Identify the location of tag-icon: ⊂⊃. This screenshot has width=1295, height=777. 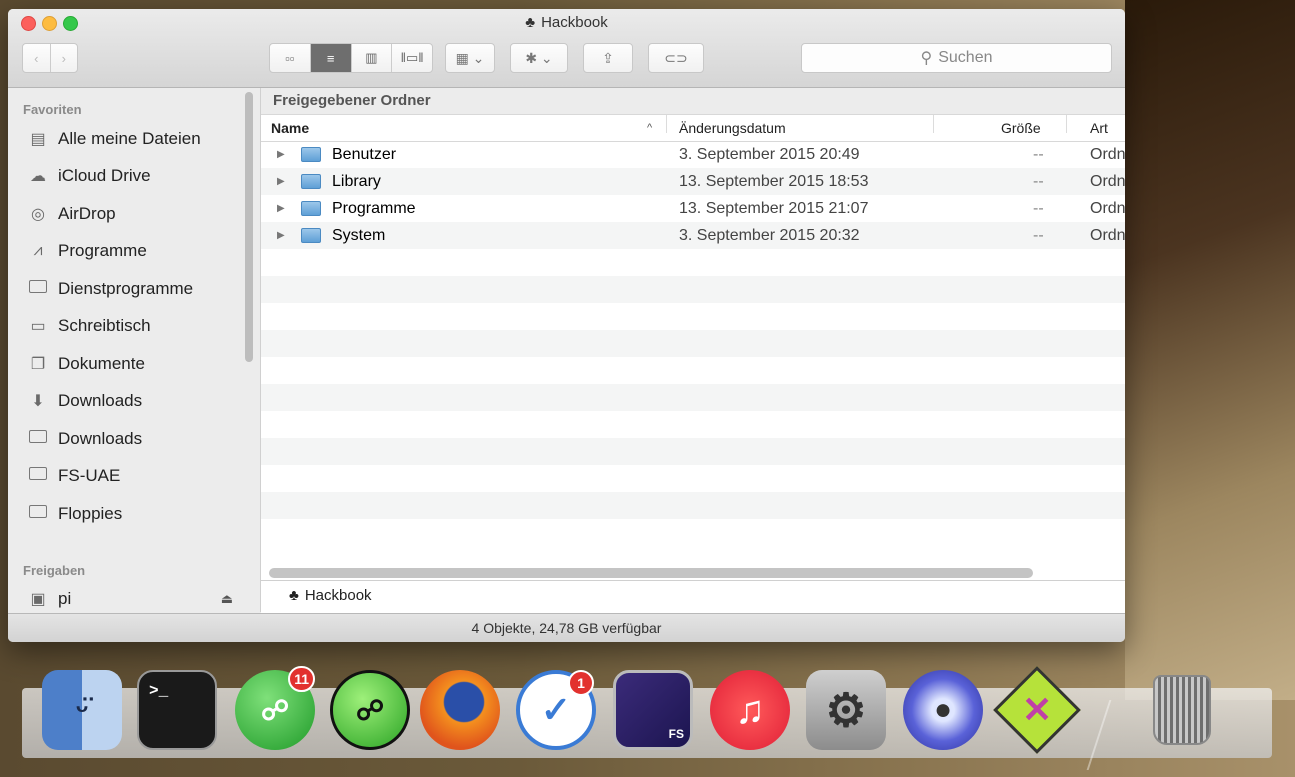
(676, 57).